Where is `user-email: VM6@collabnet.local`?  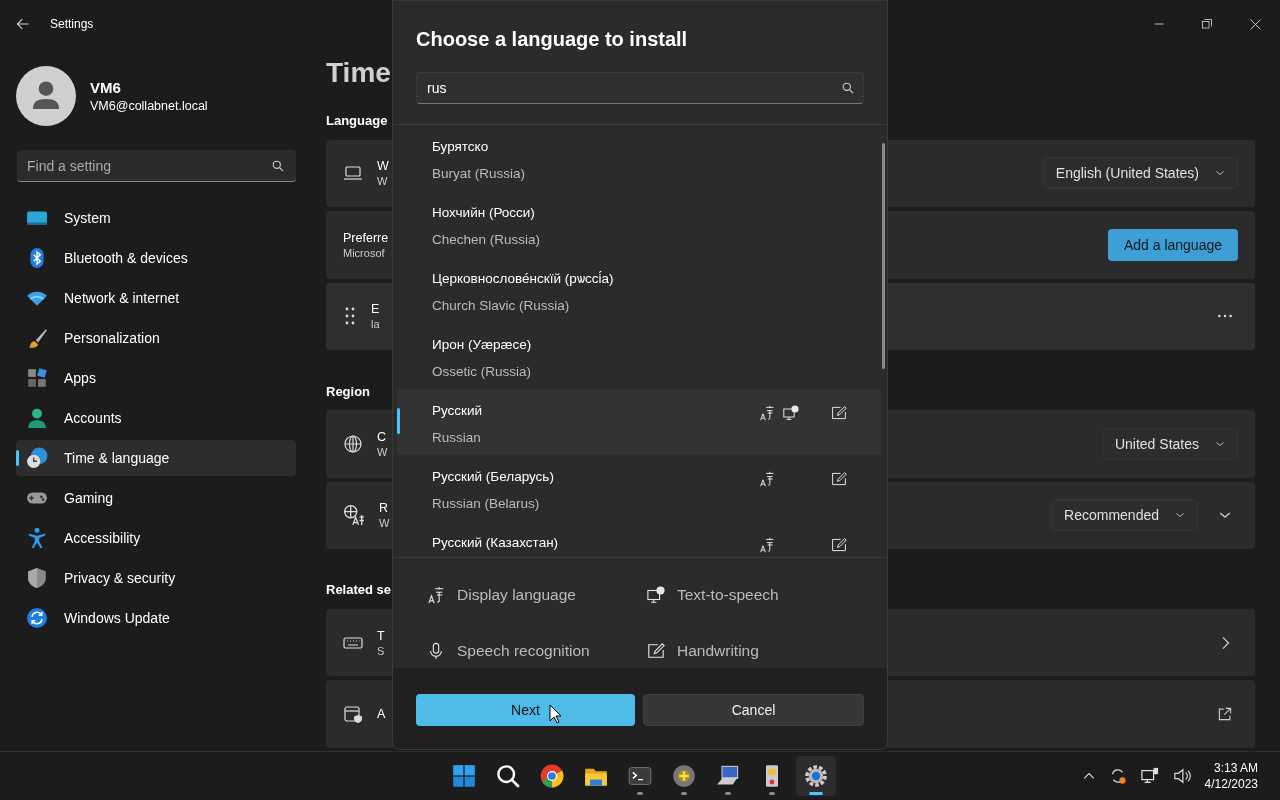 user-email: VM6@collabnet.local is located at coordinates (149, 106).